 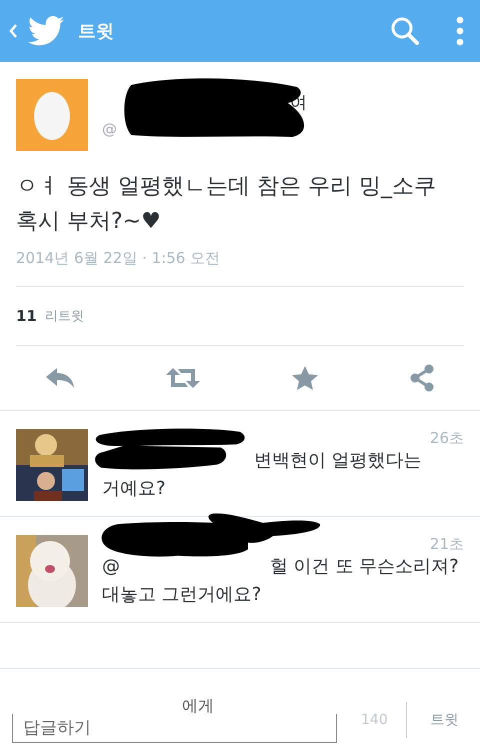 What do you see at coordinates (198, 706) in the screenshot?
I see `reply-recipient: 에게` at bounding box center [198, 706].